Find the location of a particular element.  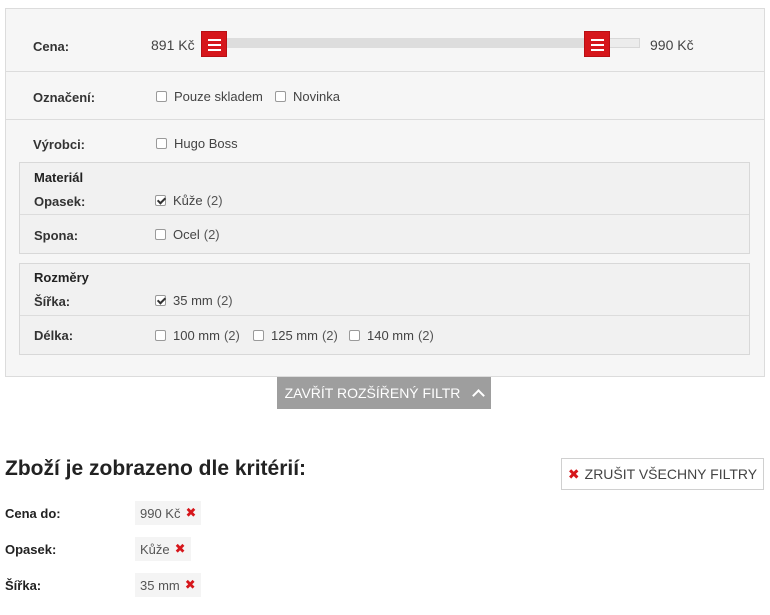

checkbox-leather: Kůže (2) is located at coordinates (189, 200).